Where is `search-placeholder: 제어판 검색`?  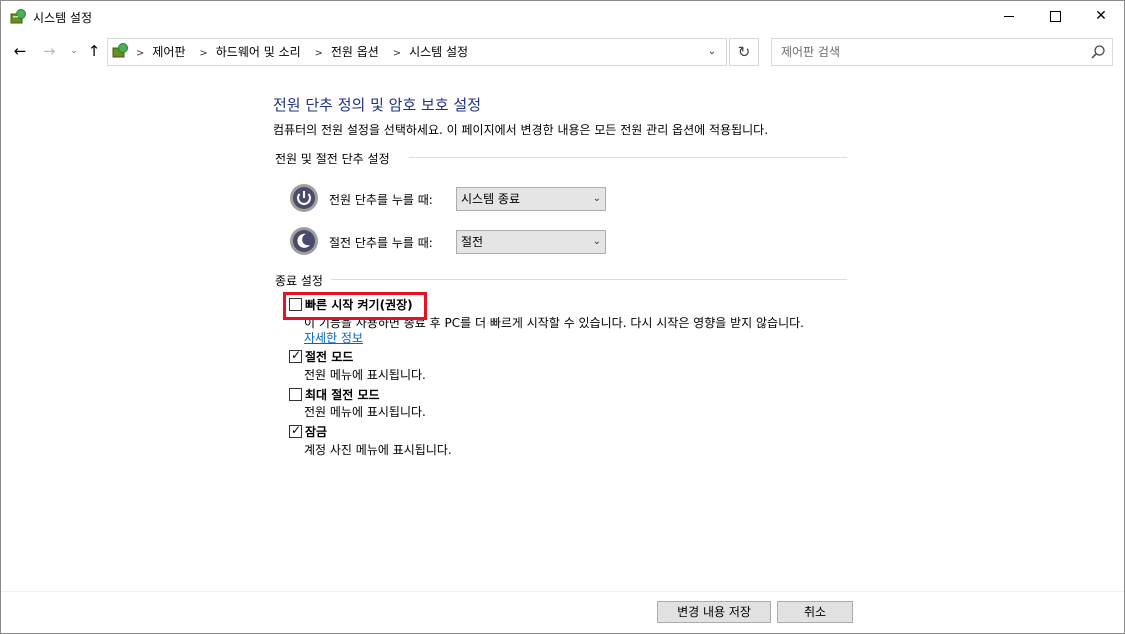
search-placeholder: 제어판 검색 is located at coordinates (811, 52).